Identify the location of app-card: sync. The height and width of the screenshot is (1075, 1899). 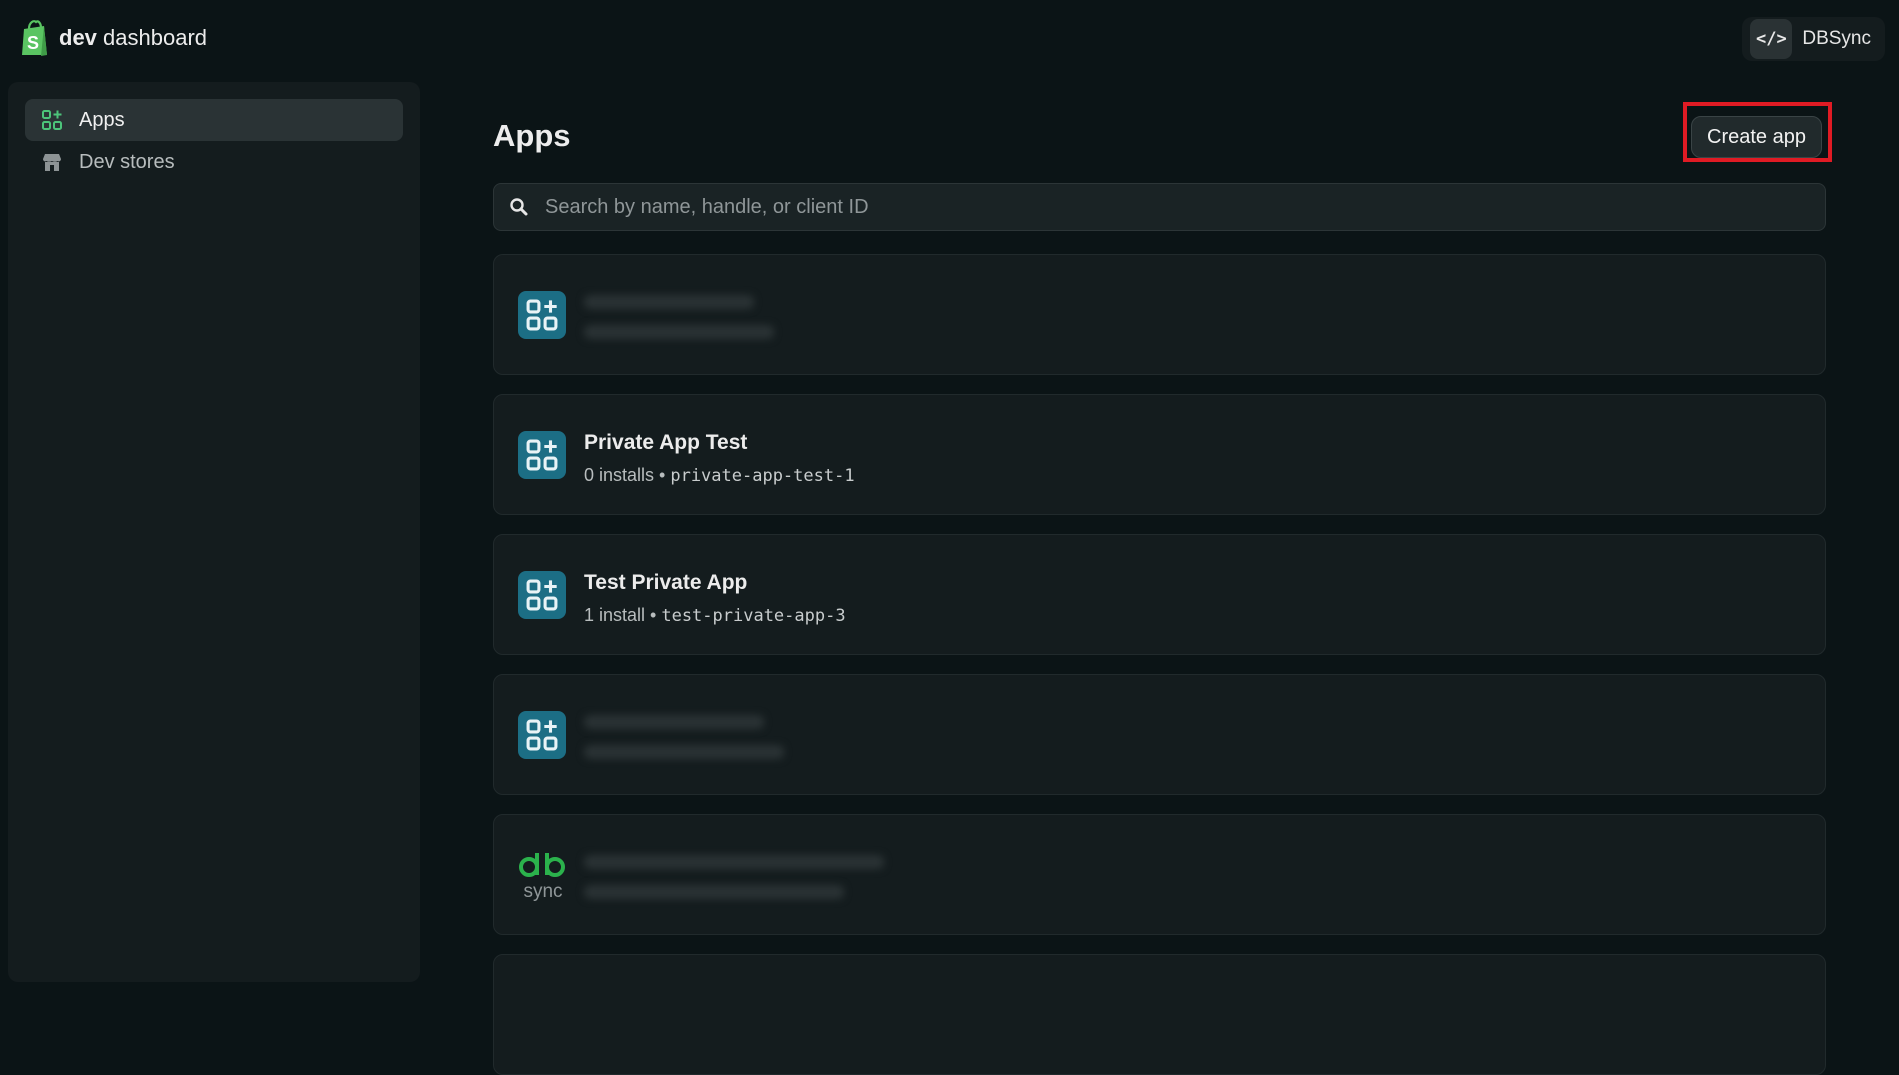
(1159, 874).